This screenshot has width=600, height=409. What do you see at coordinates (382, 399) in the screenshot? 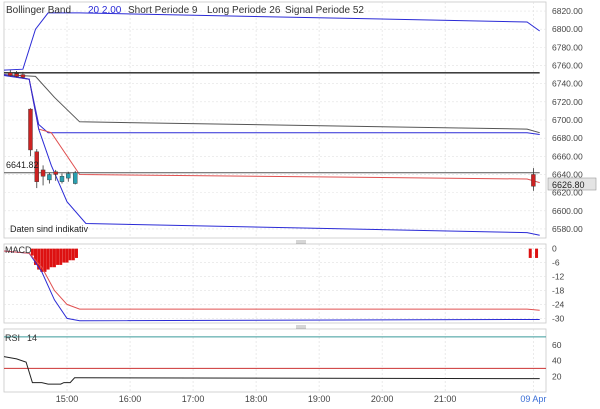
I see `x-tick-label: 20:00` at bounding box center [382, 399].